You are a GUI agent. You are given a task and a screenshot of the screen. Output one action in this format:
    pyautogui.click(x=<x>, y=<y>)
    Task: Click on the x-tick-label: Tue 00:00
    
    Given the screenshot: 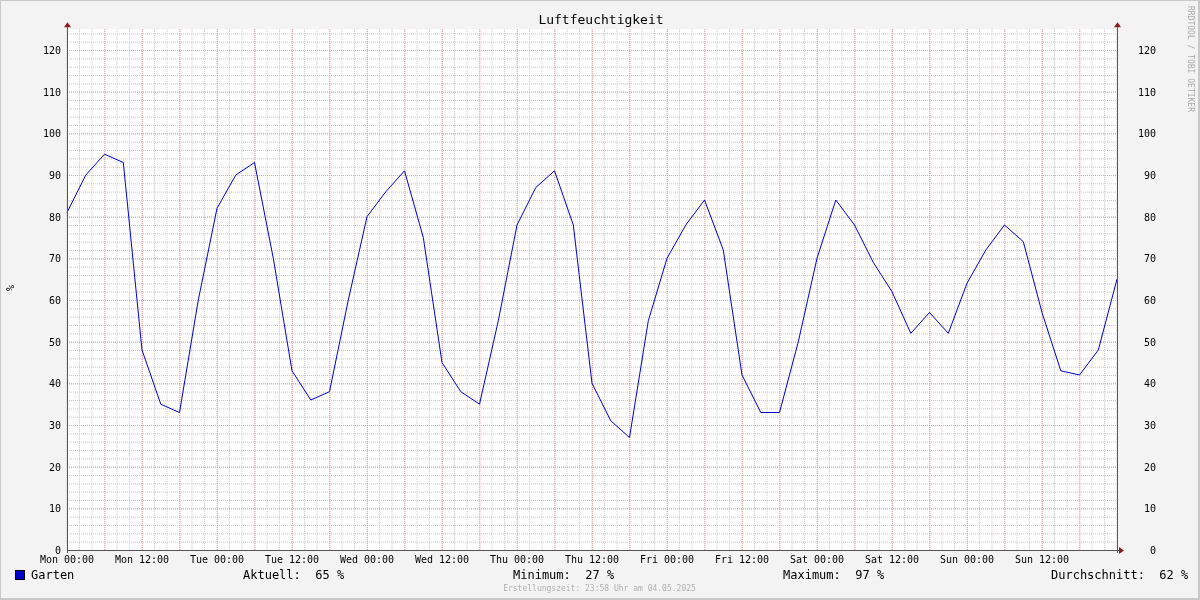 What is the action you would take?
    pyautogui.click(x=217, y=559)
    